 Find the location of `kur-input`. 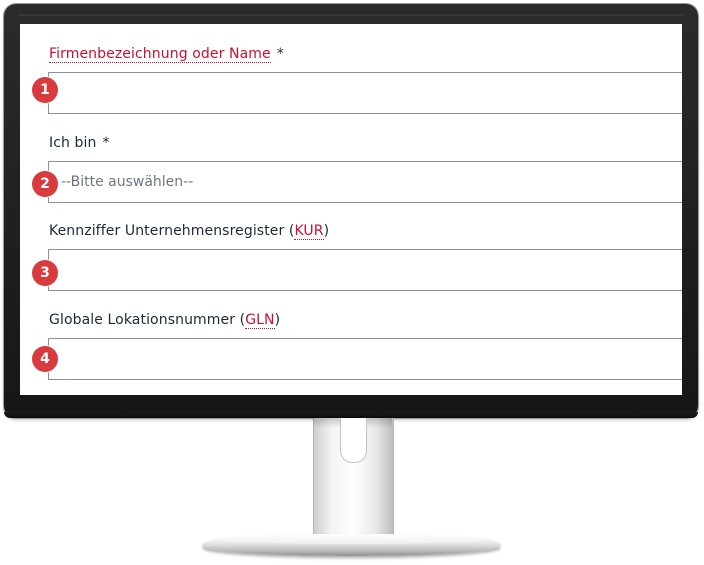

kur-input is located at coordinates (365, 270).